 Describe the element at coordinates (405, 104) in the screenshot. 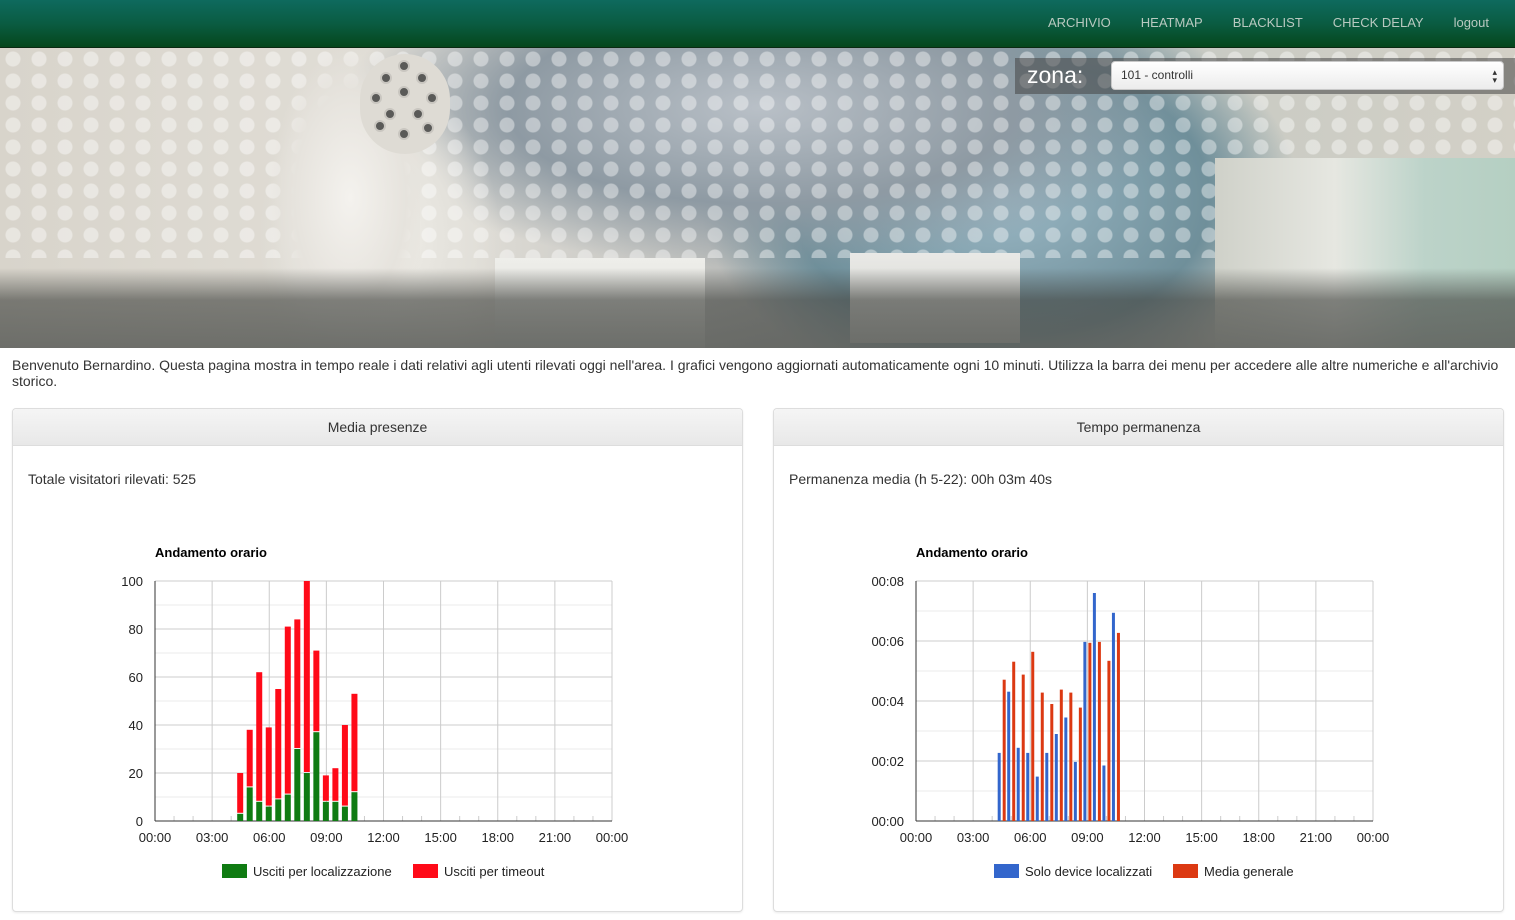

I see `hero-pillar-head` at that location.